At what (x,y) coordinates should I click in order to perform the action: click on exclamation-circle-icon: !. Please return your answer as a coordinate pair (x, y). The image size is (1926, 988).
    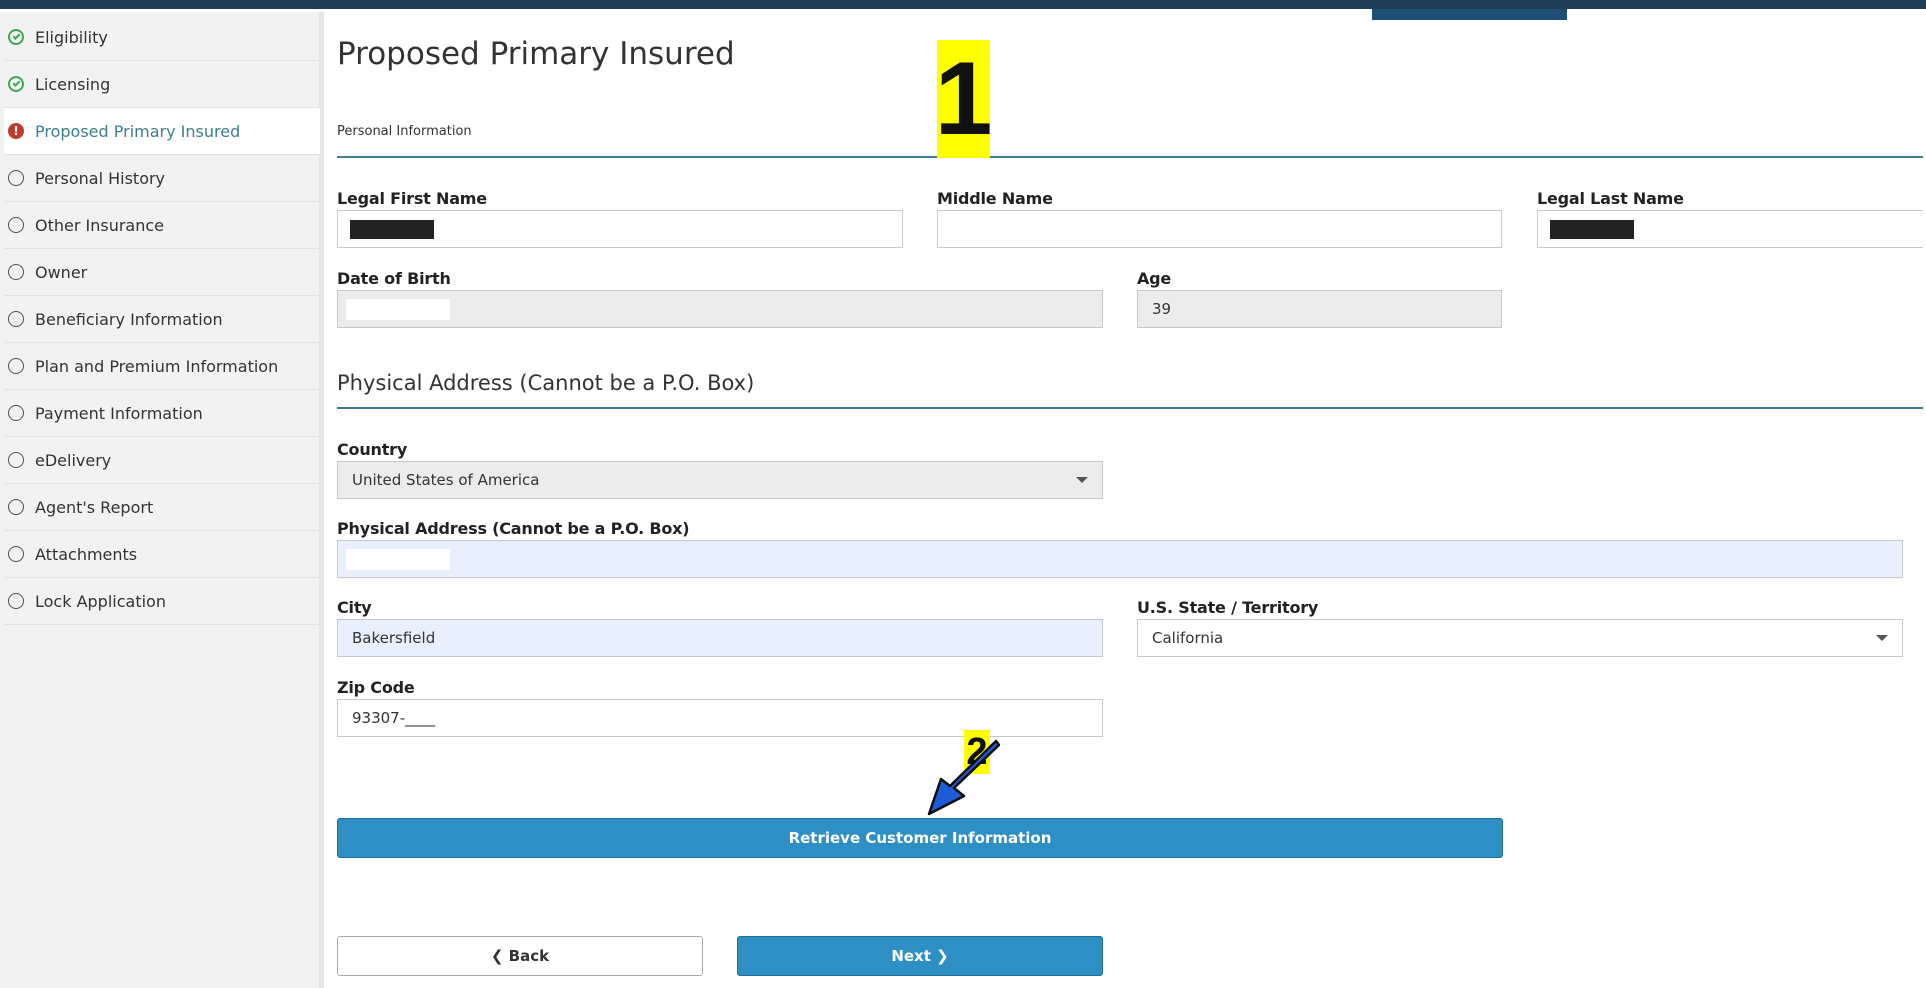
    Looking at the image, I should click on (16, 131).